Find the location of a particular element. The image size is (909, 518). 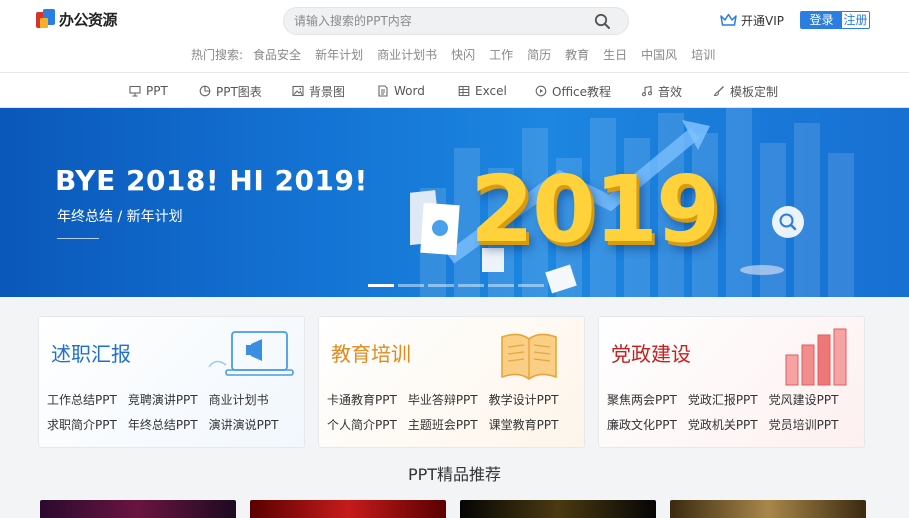

nav-item-word: Word is located at coordinates (401, 91).